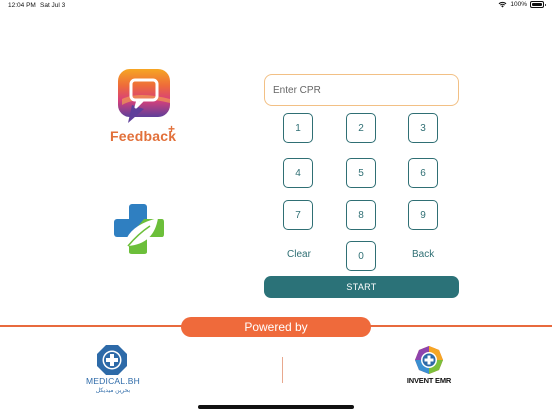 The image size is (552, 414). I want to click on feedback-plus-logo: Feedback +, so click(145, 108).